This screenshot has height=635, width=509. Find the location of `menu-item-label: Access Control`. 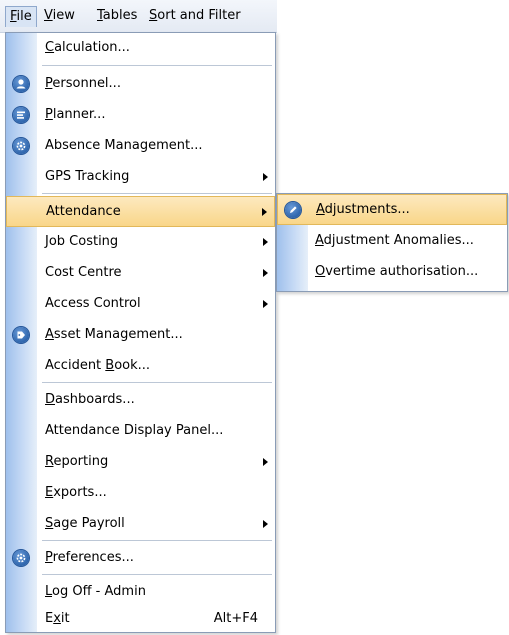

menu-item-label: Access Control is located at coordinates (93, 303).